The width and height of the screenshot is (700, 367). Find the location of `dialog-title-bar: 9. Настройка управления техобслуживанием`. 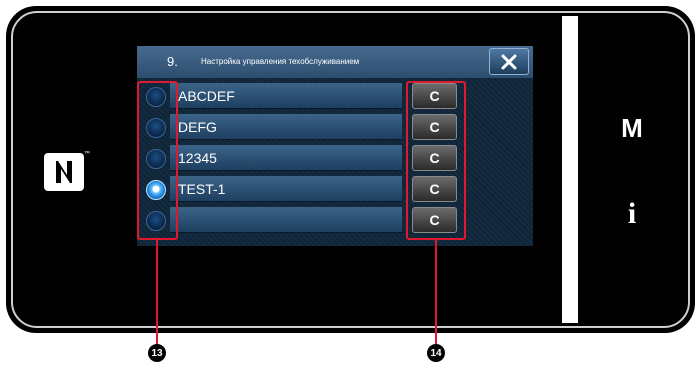

dialog-title-bar: 9. Настройка управления техобслуживанием is located at coordinates (335, 62).